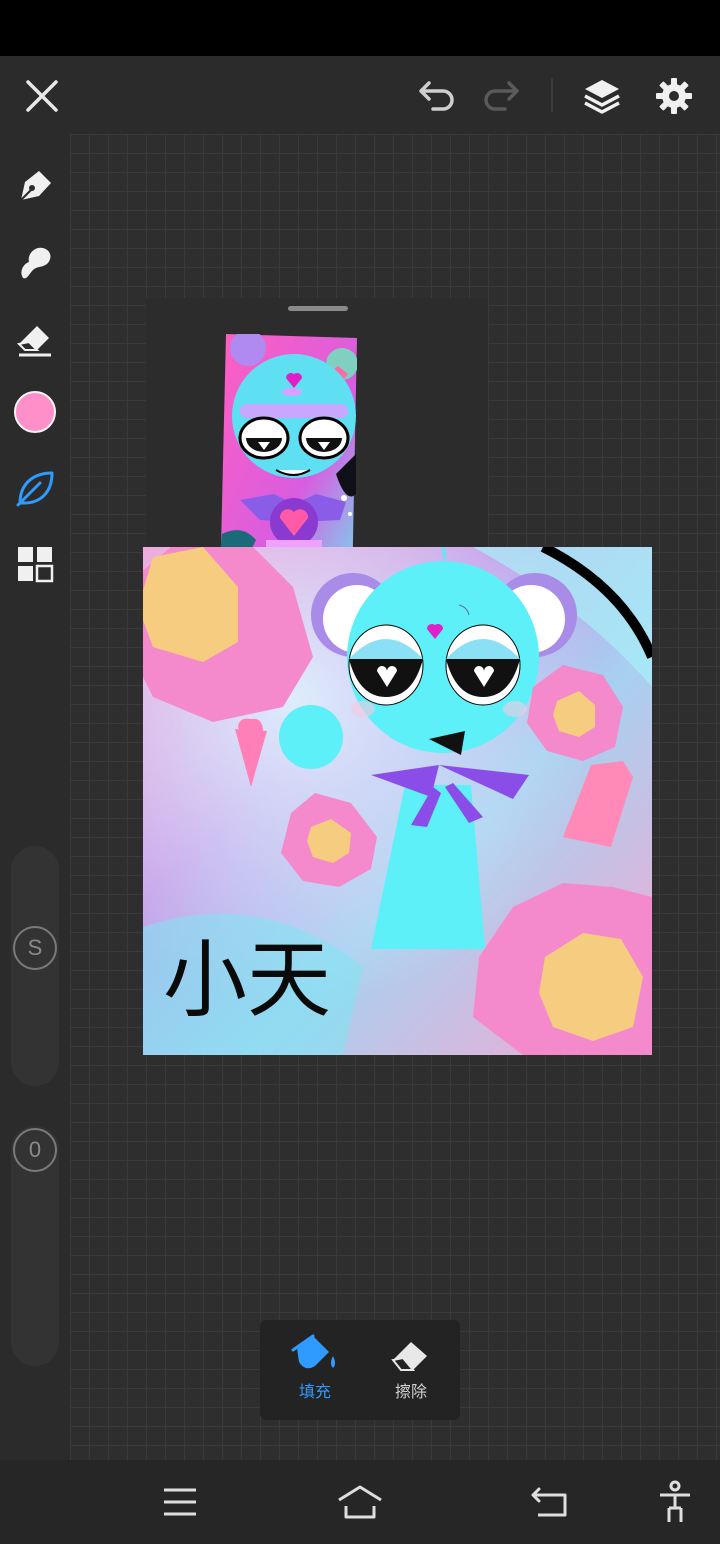 The height and width of the screenshot is (1544, 720). I want to click on top-toolbar, so click(360, 95).